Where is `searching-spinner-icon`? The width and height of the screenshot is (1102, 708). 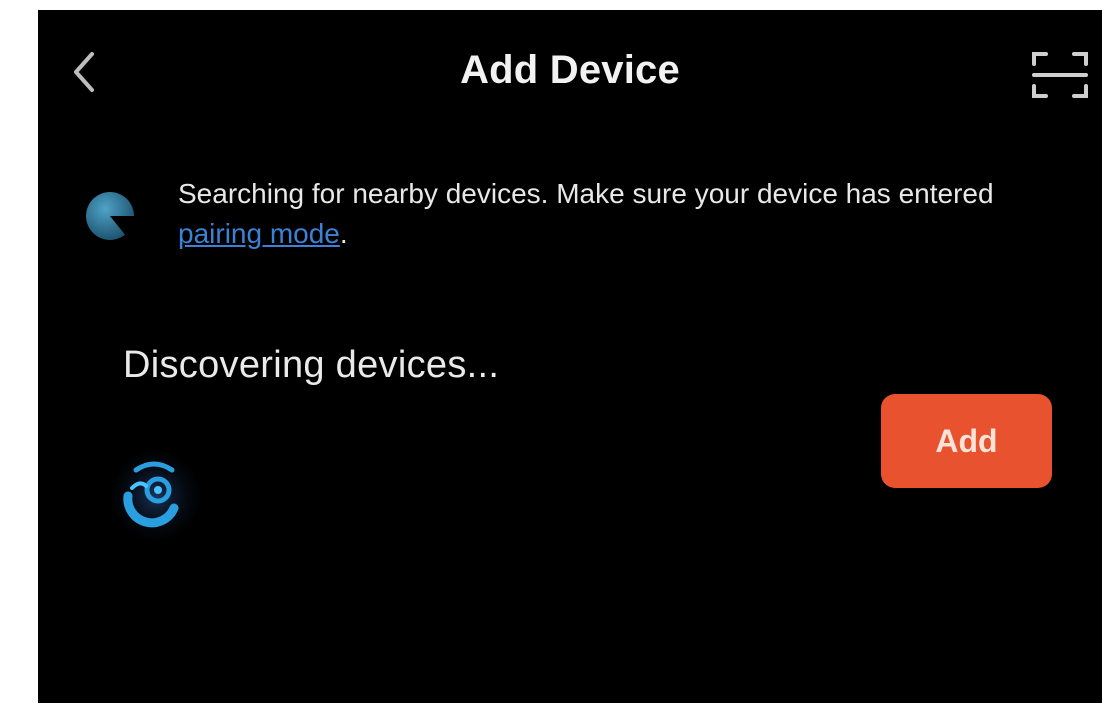 searching-spinner-icon is located at coordinates (110, 216).